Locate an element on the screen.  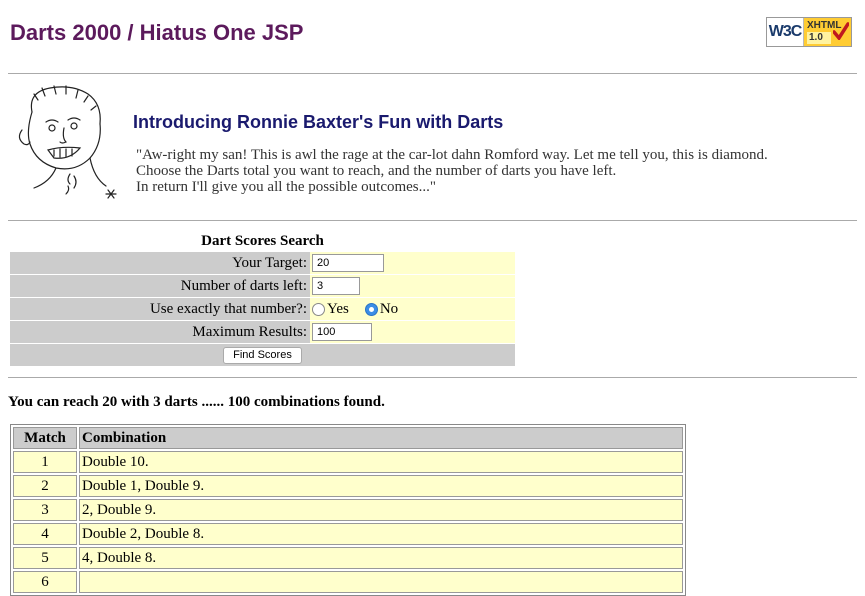
match-cell: 3 is located at coordinates (45, 510).